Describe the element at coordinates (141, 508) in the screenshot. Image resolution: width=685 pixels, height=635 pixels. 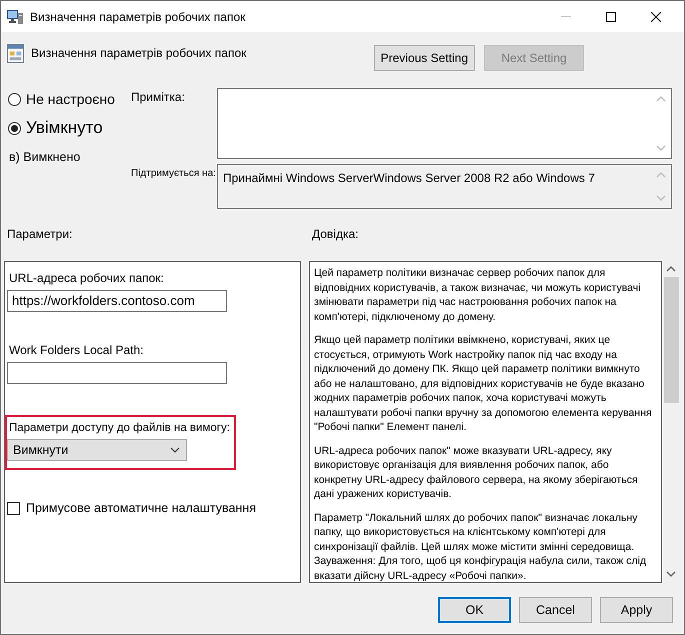
I see `checkbox-label: Примусове автоматичне налаштування` at that location.